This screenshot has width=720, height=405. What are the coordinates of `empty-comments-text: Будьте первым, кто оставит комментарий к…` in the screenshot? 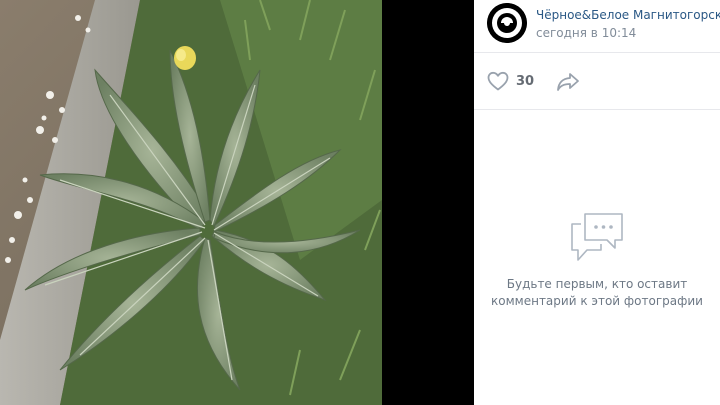 It's located at (597, 293).